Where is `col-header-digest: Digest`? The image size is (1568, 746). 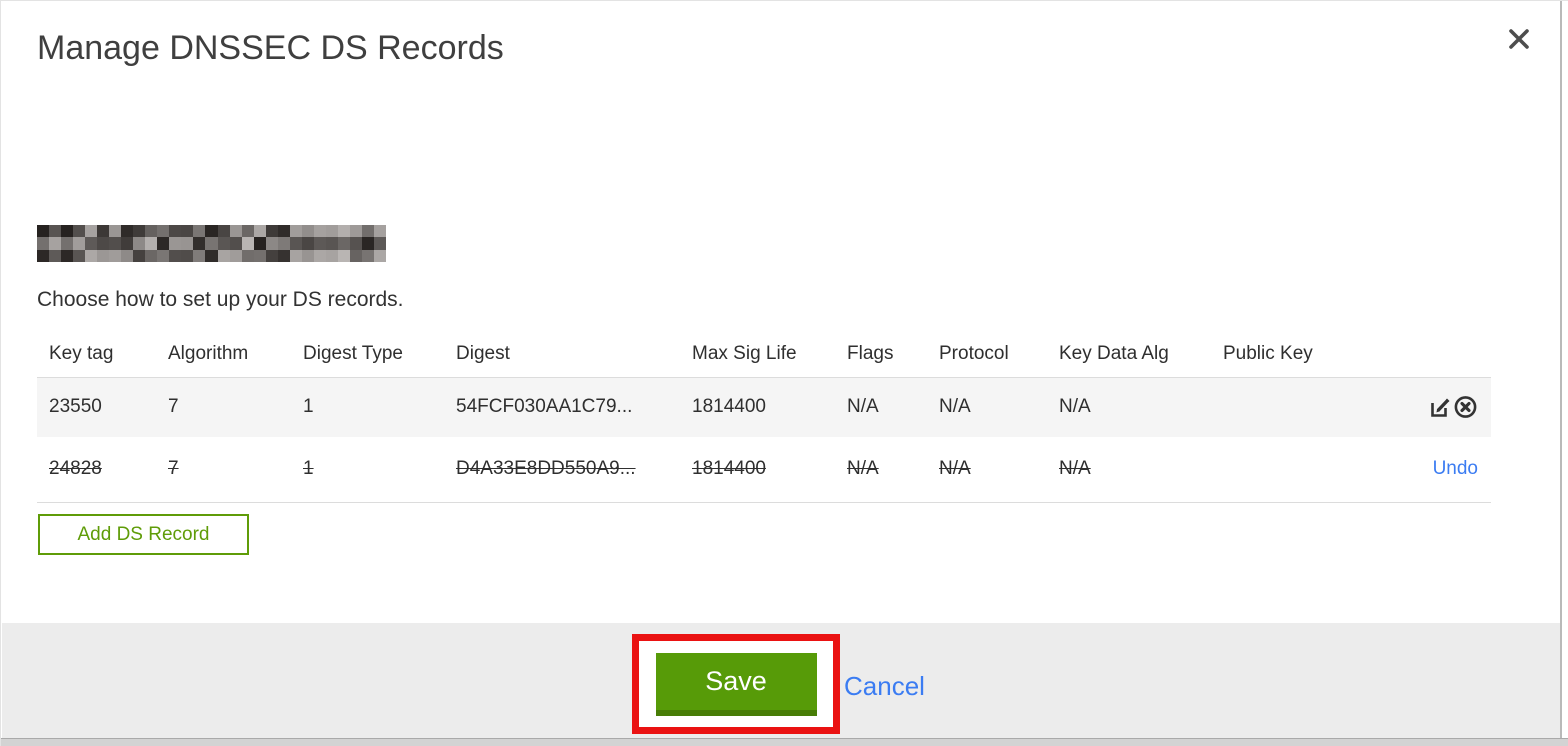
col-header-digest: Digest is located at coordinates (483, 353).